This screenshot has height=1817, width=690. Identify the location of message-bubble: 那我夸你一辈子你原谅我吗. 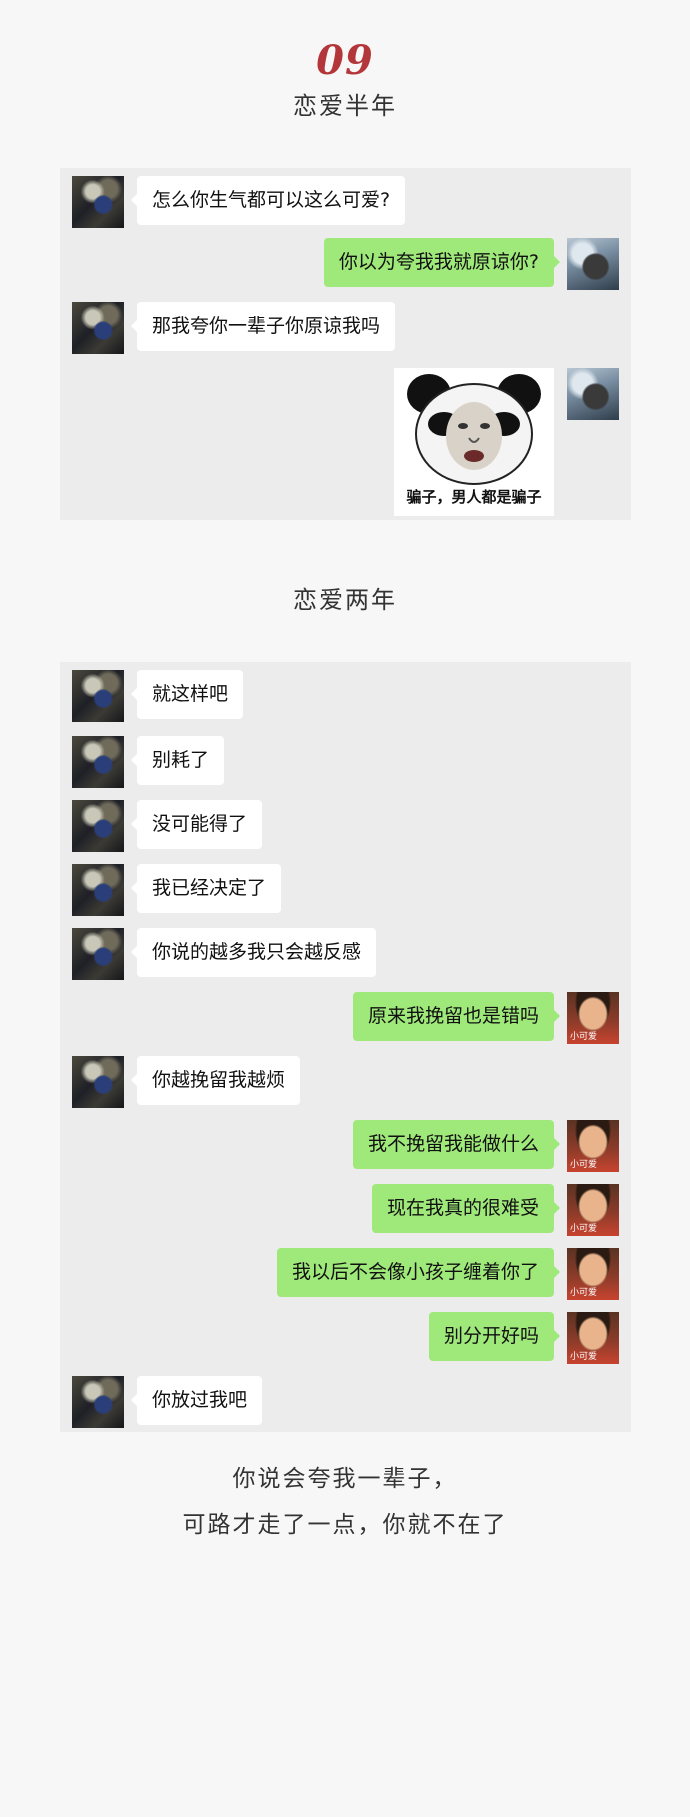
(263, 326).